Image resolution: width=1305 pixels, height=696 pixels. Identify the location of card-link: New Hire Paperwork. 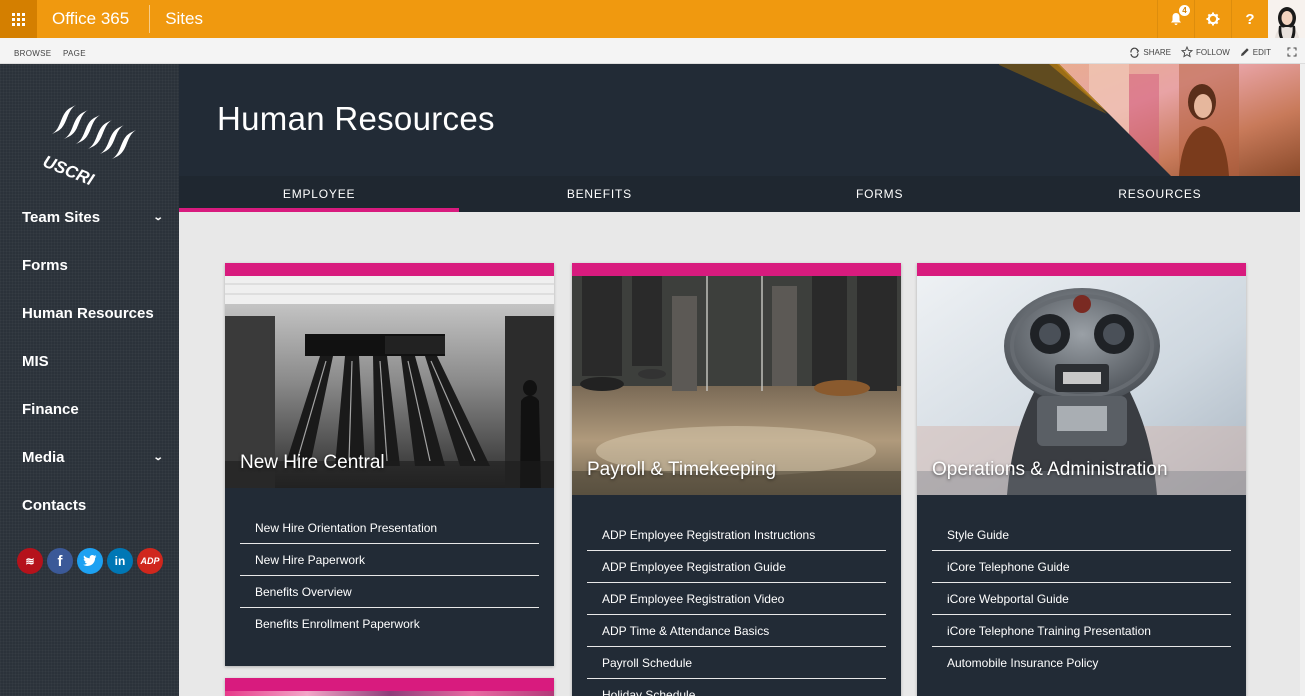
(389, 560).